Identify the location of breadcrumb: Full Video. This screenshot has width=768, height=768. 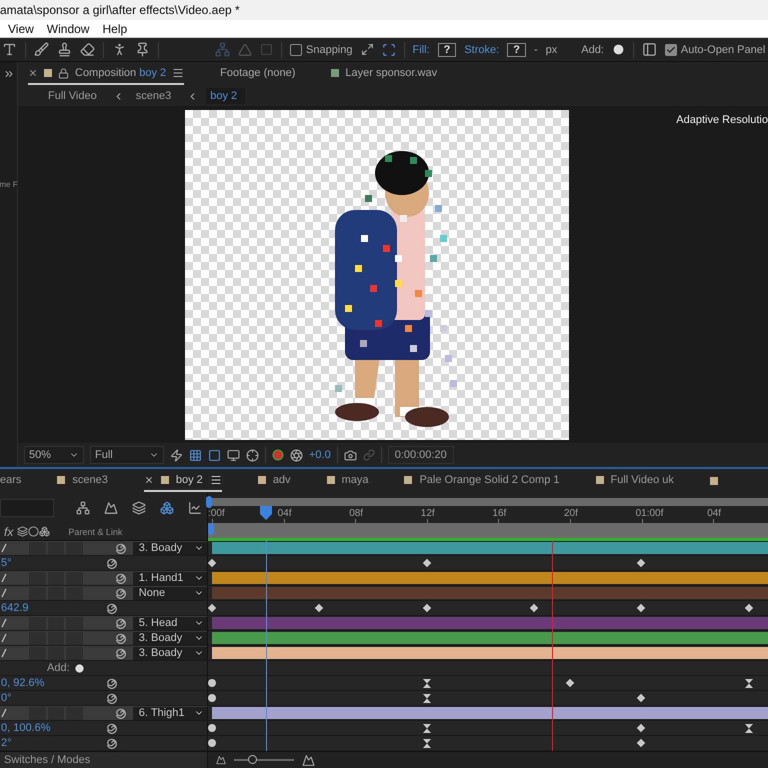
(74, 96).